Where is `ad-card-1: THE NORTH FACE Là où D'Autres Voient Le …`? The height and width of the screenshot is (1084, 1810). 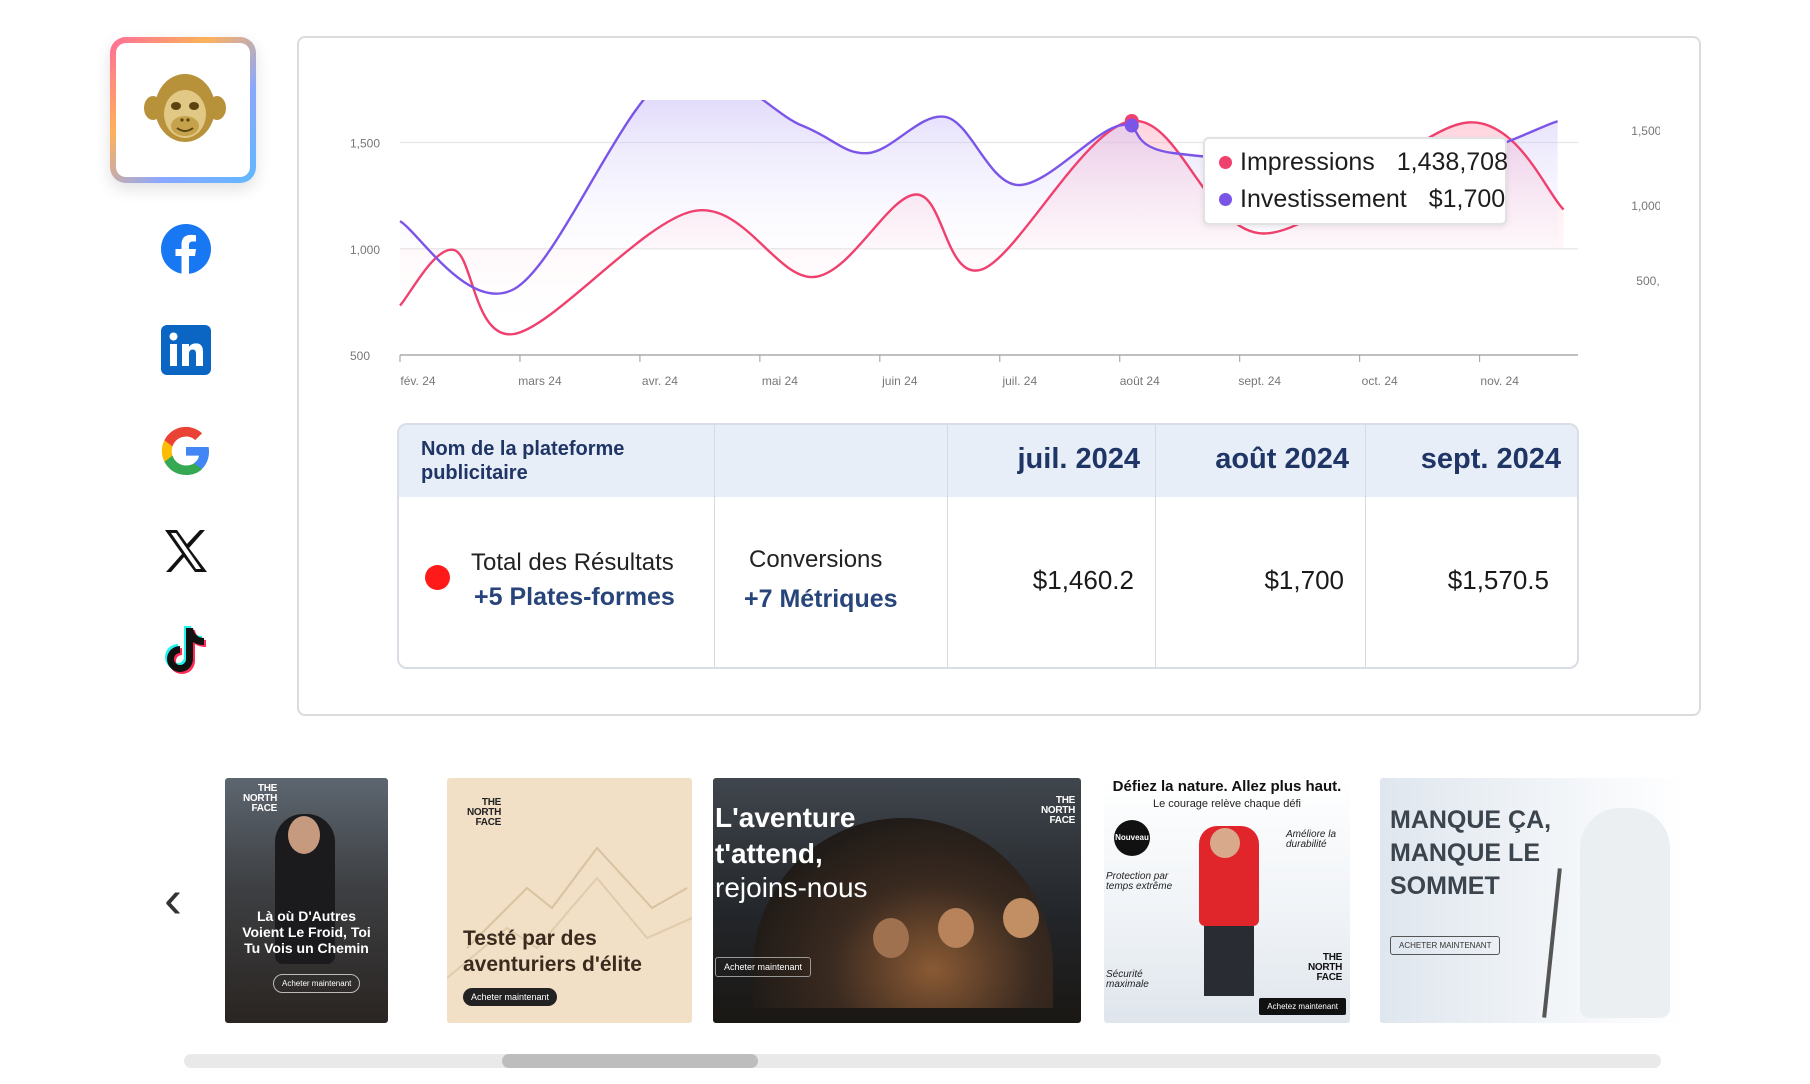 ad-card-1: THE NORTH FACE Là où D'Autres Voient Le … is located at coordinates (306, 900).